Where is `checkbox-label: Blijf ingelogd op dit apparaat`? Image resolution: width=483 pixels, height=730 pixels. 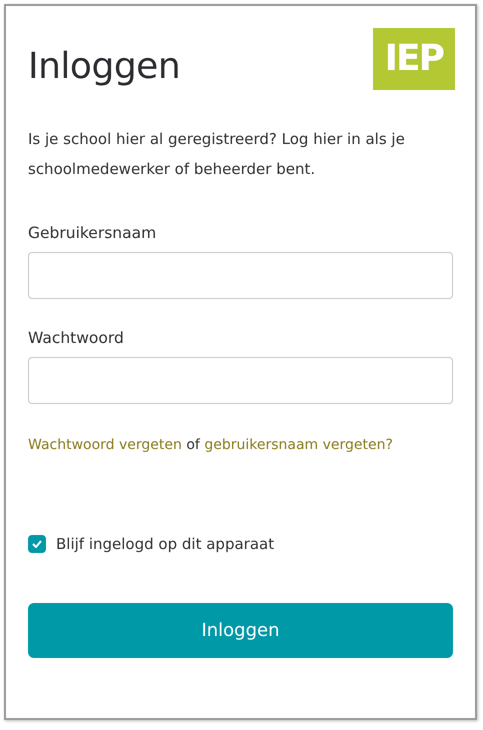 checkbox-label: Blijf ingelogd op dit apparaat is located at coordinates (165, 544).